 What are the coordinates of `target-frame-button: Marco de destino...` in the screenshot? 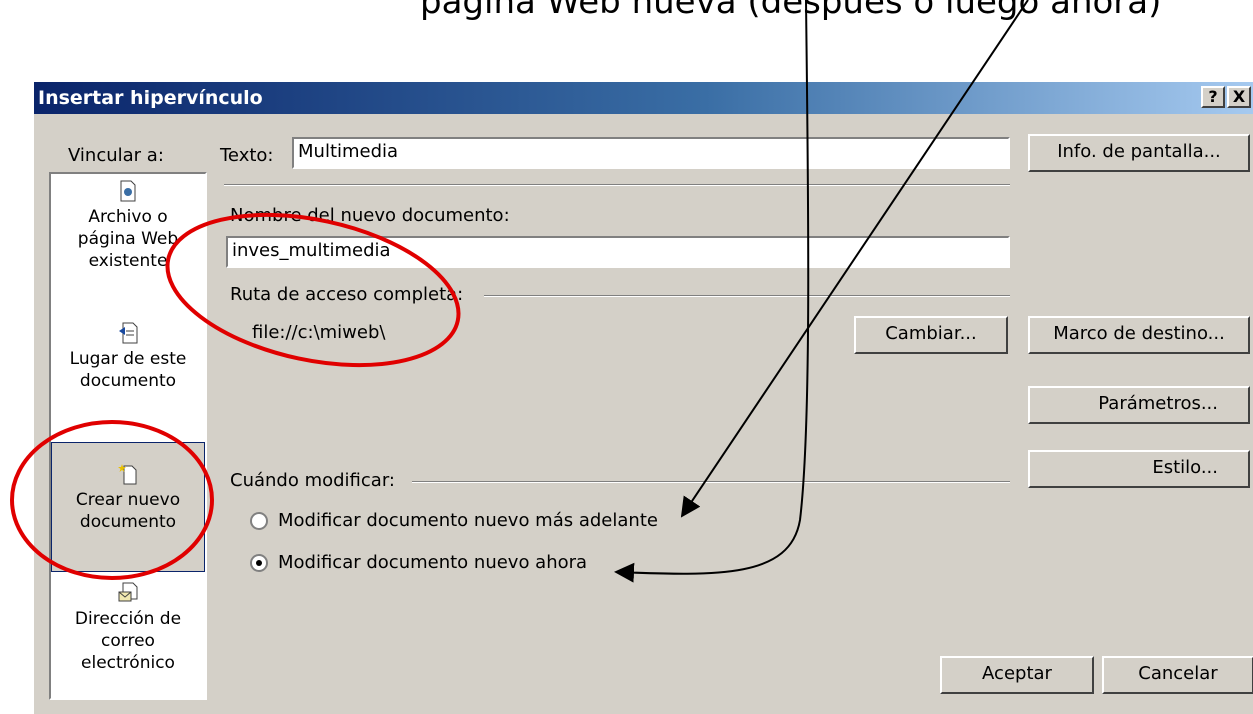 It's located at (1139, 335).